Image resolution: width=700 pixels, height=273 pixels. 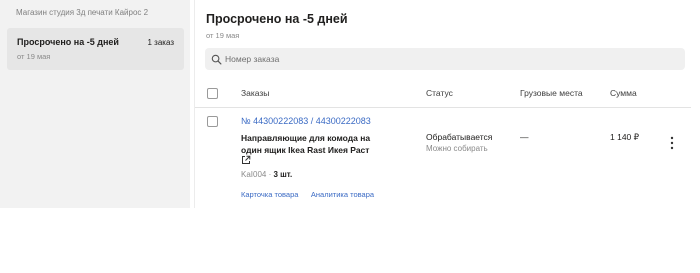 What do you see at coordinates (212, 121) in the screenshot?
I see `row-checkbox` at bounding box center [212, 121].